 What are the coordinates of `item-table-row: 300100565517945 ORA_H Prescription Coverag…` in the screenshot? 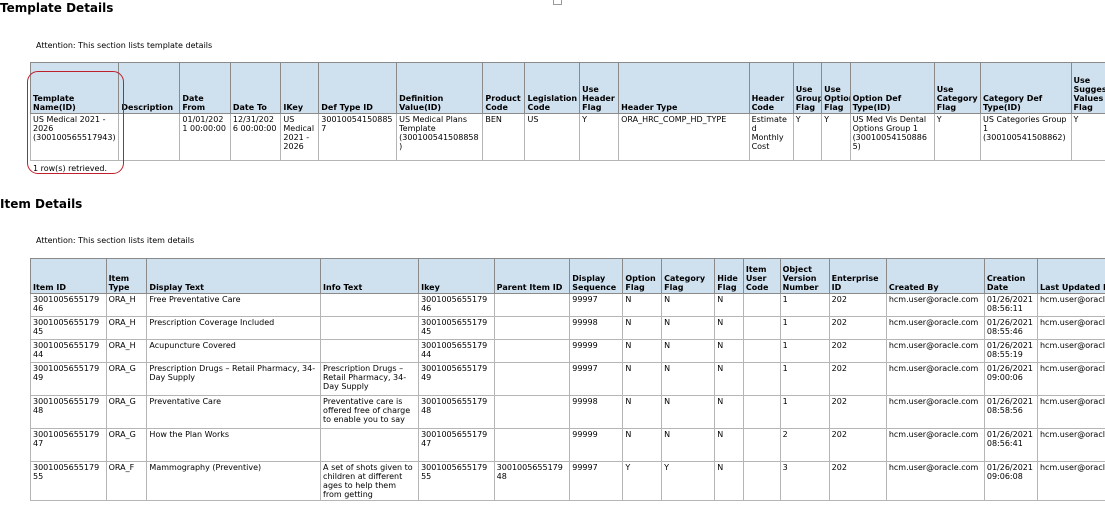 It's located at (567, 328).